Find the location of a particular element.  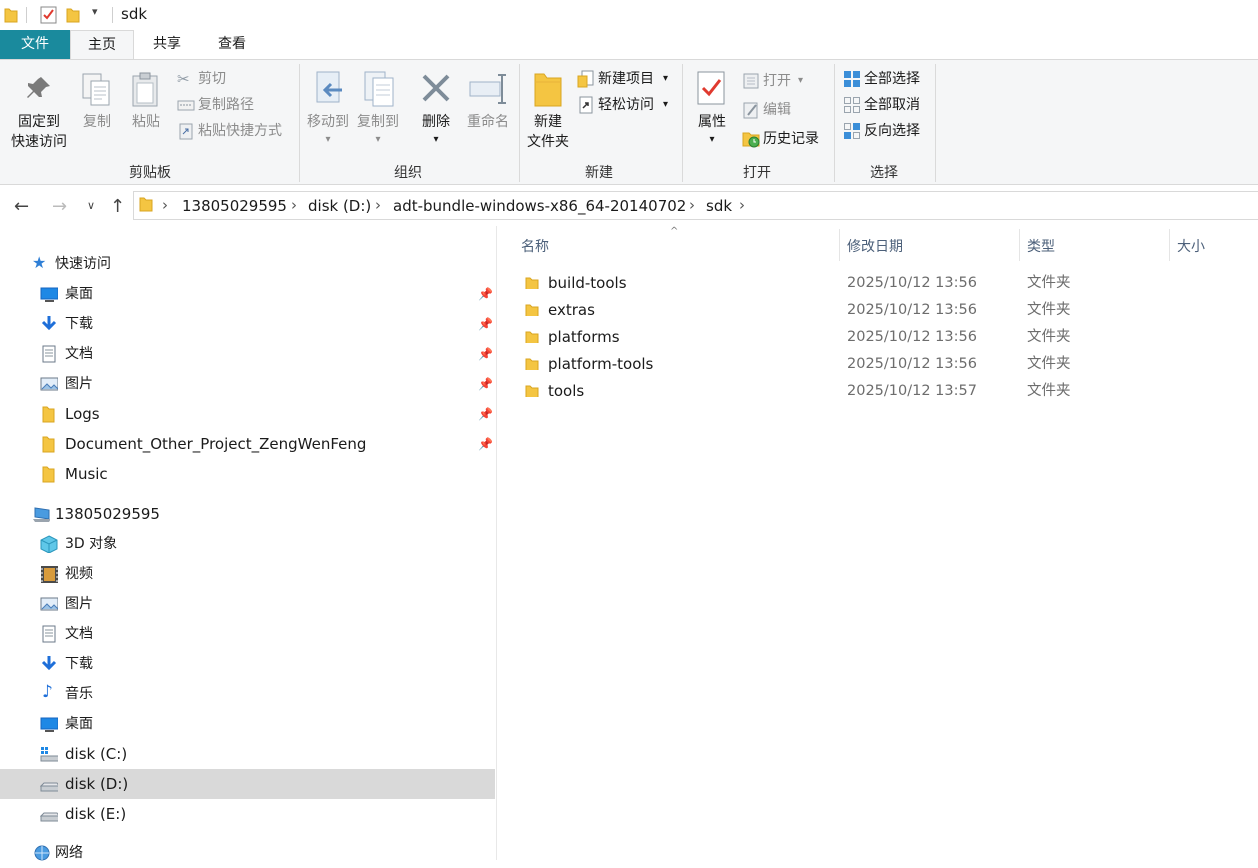

breadcrumb-item: sdk is located at coordinates (719, 206).